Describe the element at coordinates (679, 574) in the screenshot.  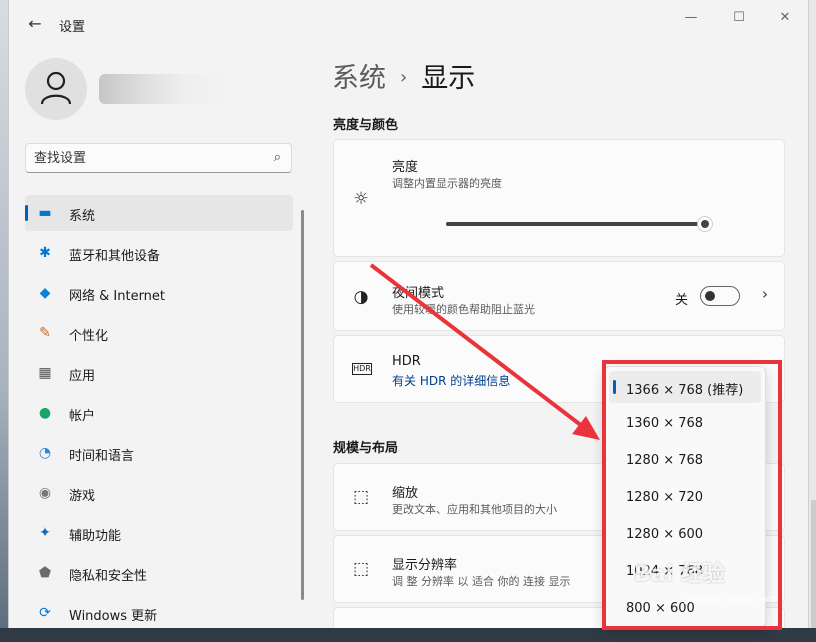
I see `watermark-text: Bai 经验` at that location.